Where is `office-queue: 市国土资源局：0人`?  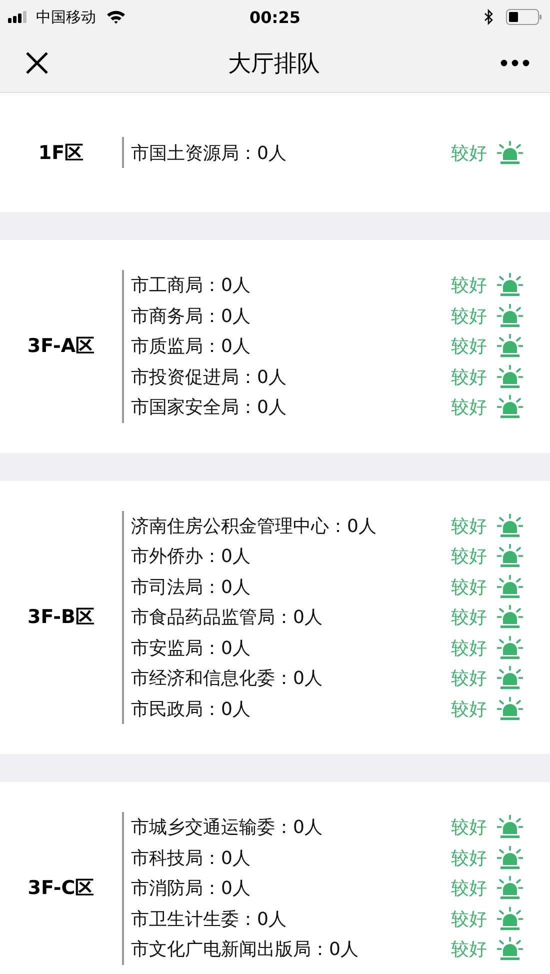
office-queue: 市国土资源局：0人 is located at coordinates (209, 153).